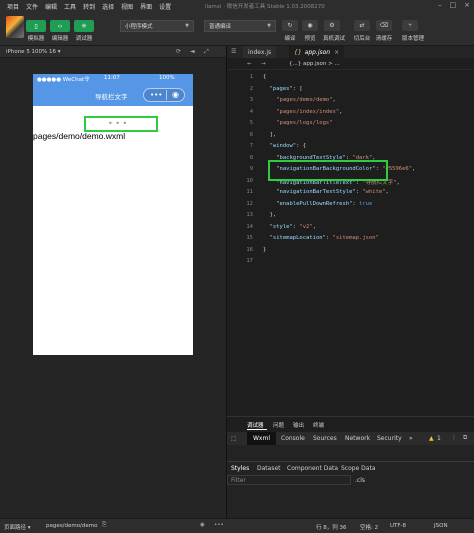 The image size is (474, 533). Describe the element at coordinates (384, 25) in the screenshot. I see `clear-cache-button: ⌫` at that location.